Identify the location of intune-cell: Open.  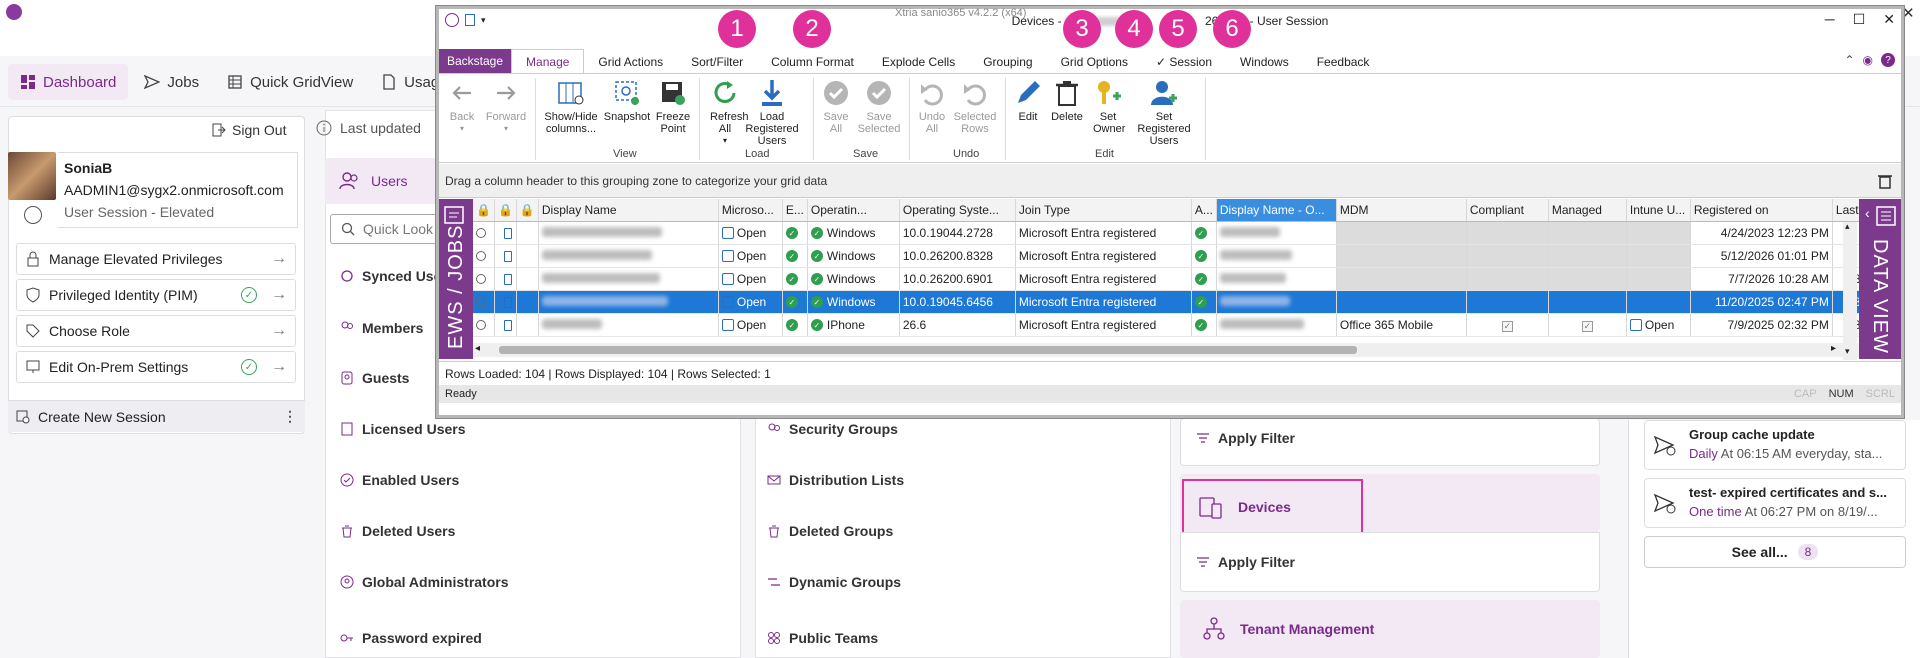
(1658, 325).